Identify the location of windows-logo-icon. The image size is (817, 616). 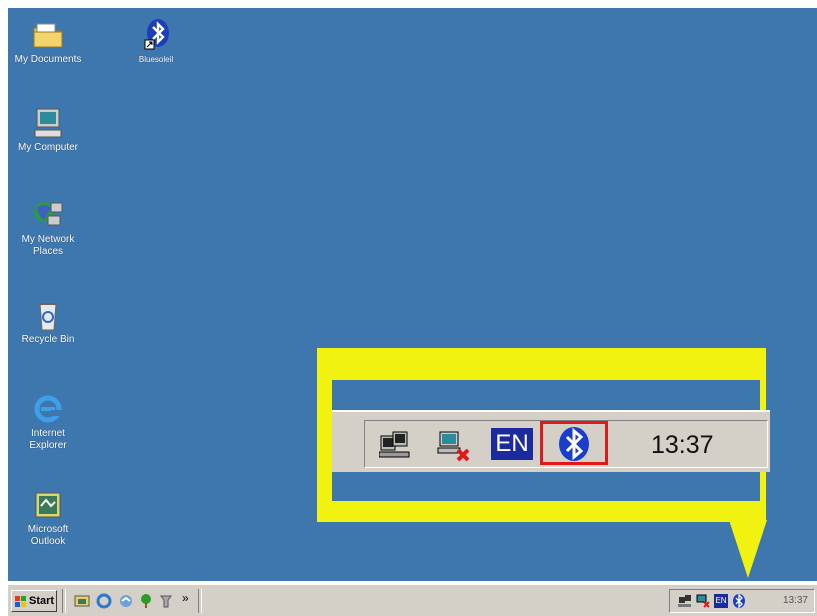
(21, 601).